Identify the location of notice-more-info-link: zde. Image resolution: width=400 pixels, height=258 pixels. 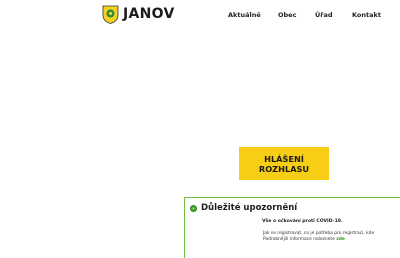
(340, 239).